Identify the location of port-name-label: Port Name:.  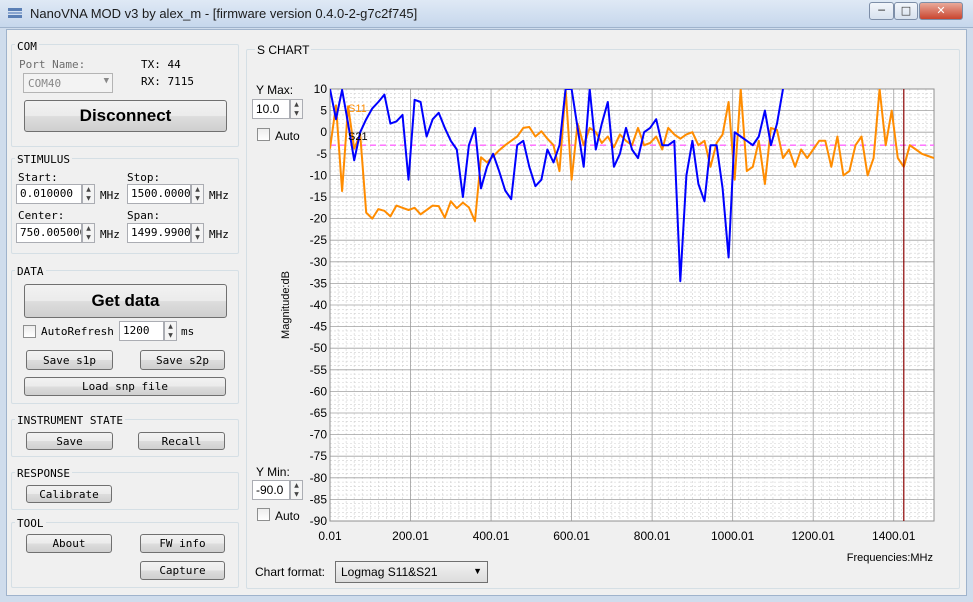
(52, 64).